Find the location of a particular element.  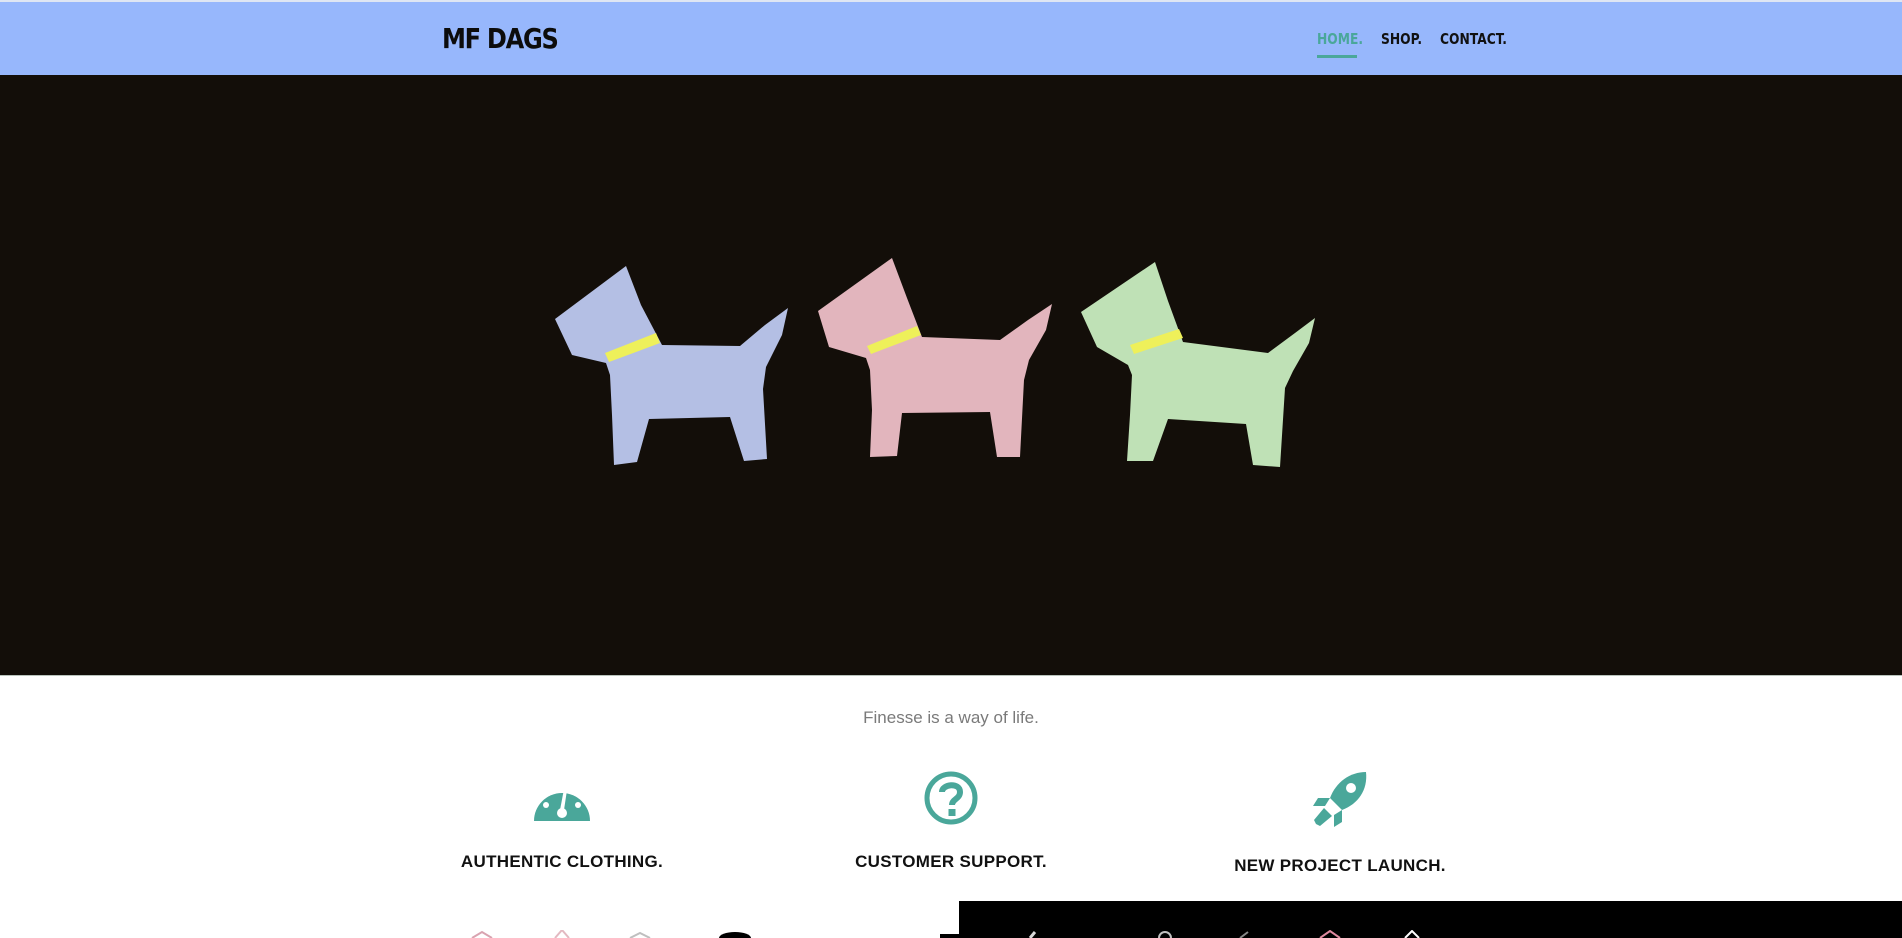

active-nav-underline is located at coordinates (1337, 56).